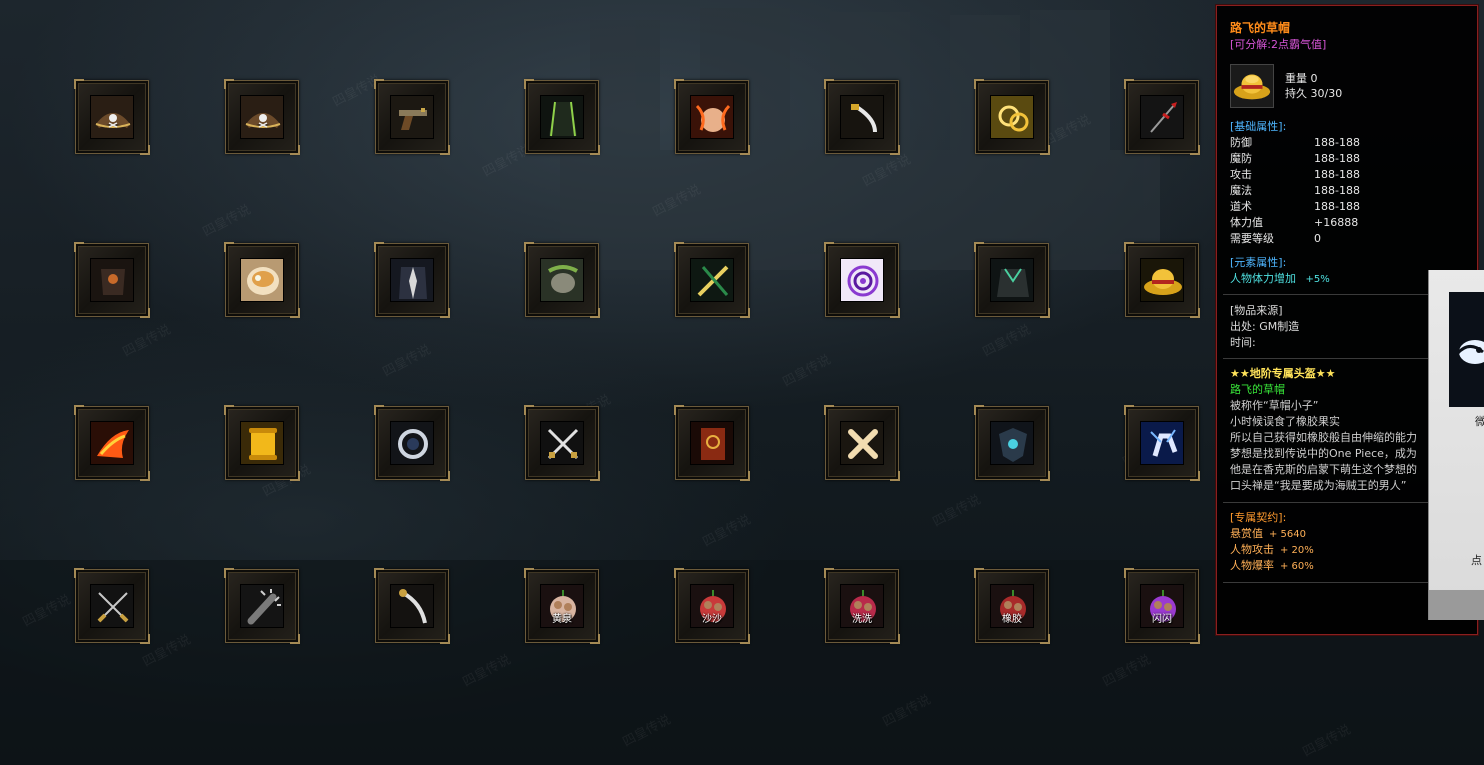 The image size is (1484, 765). What do you see at coordinates (1275, 238) in the screenshot?
I see `stat-row: 需要等级 0` at bounding box center [1275, 238].